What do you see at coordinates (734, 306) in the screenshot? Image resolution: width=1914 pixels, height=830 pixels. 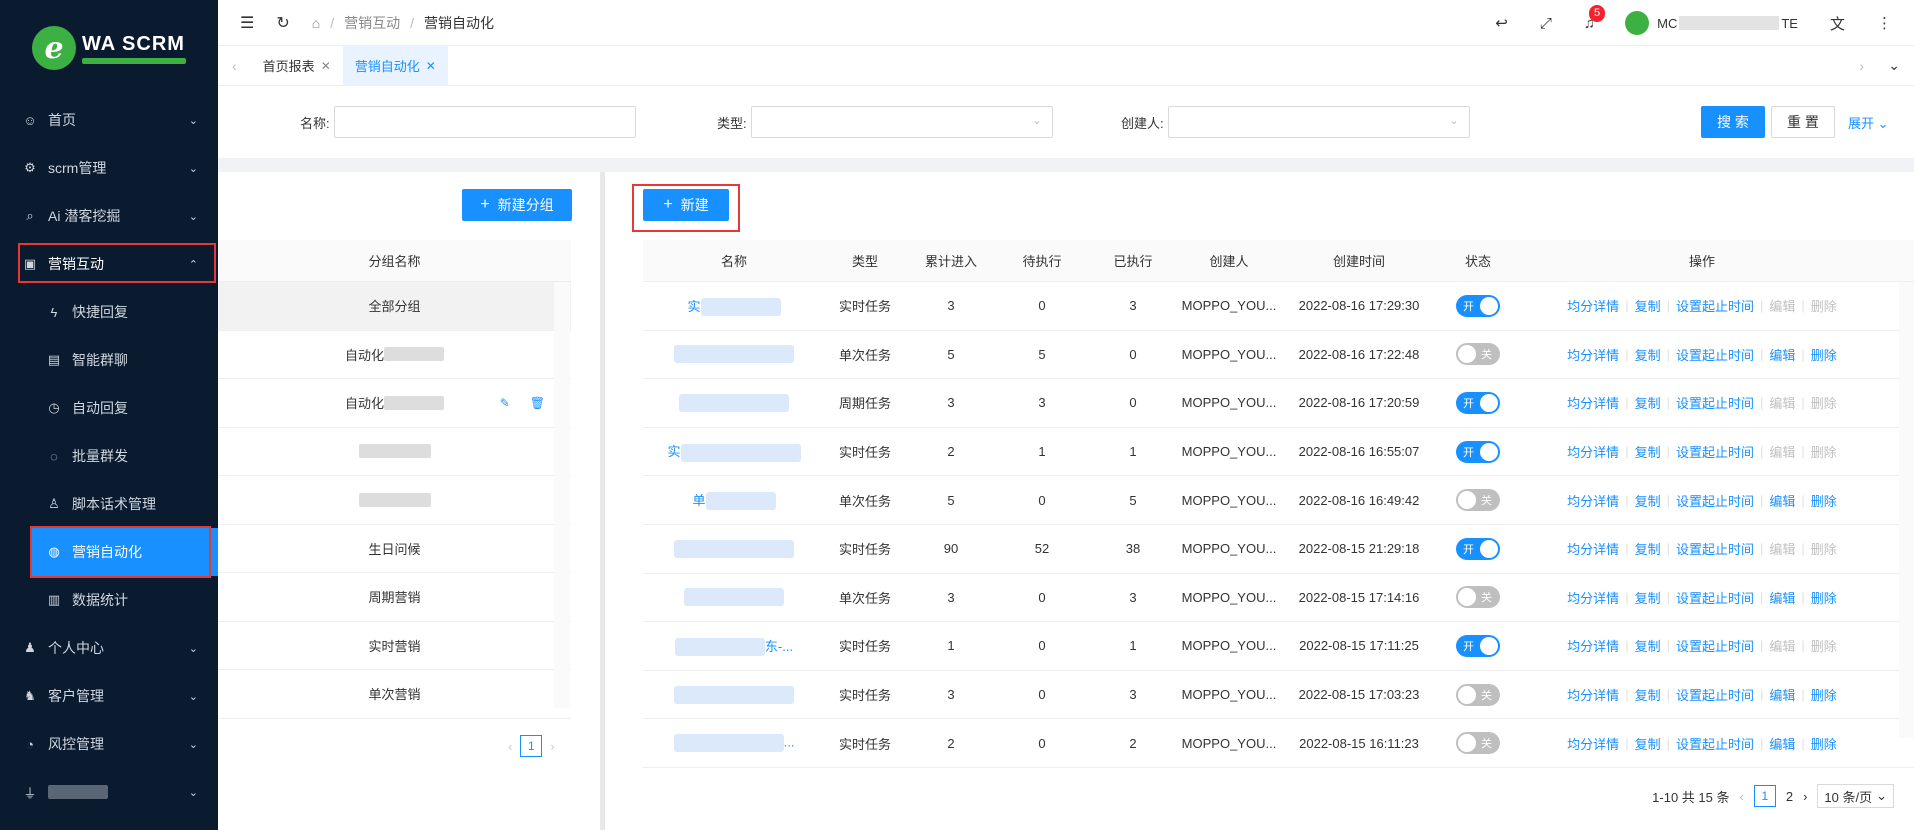 I see `task-name-cell: 实` at bounding box center [734, 306].